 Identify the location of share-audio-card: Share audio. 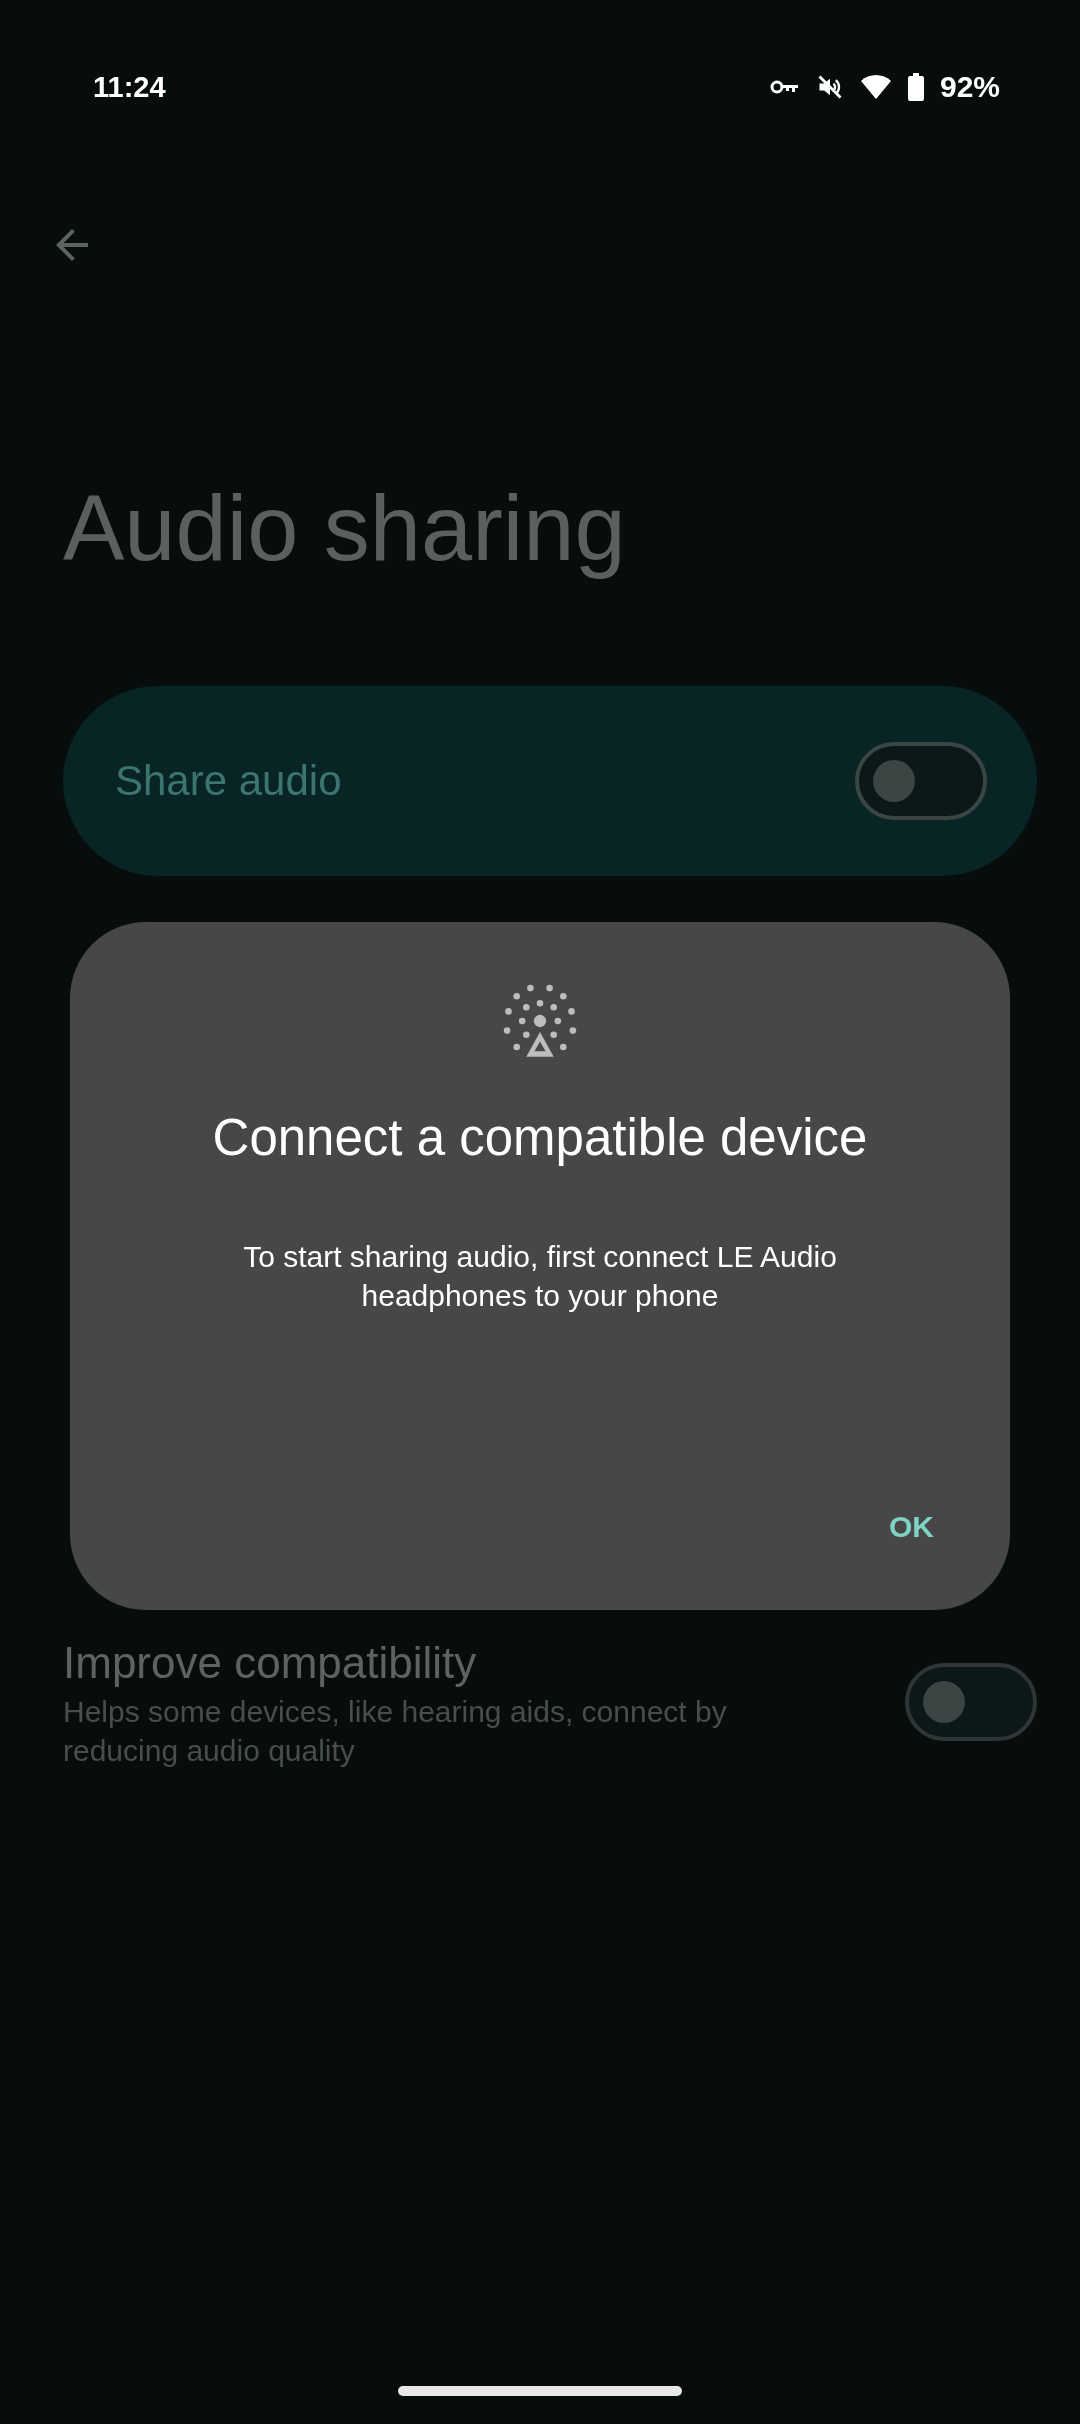
(550, 781).